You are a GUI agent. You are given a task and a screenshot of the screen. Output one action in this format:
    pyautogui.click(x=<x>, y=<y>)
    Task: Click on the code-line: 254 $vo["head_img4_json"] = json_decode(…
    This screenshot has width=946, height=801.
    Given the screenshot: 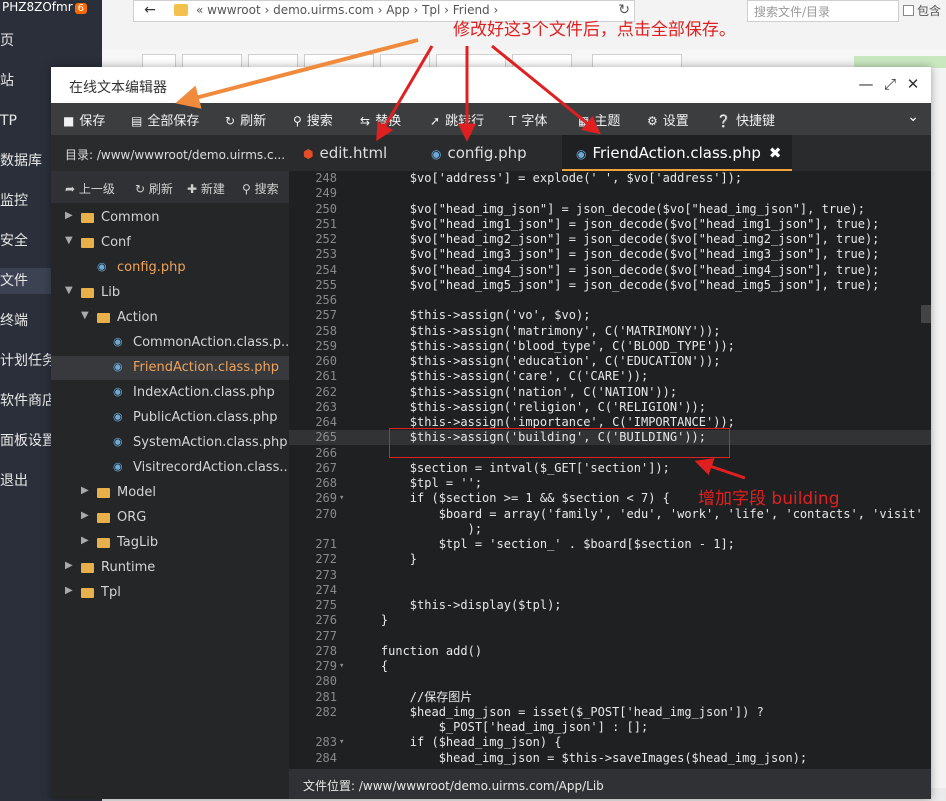 What is the action you would take?
    pyautogui.click(x=610, y=270)
    